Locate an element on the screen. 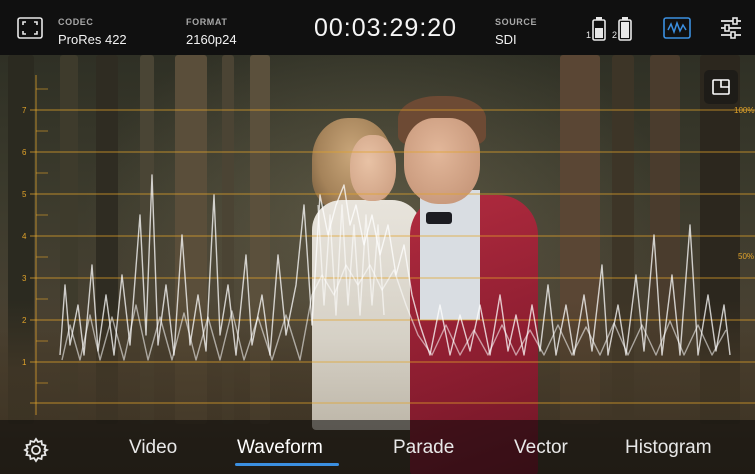 This screenshot has height=474, width=755. scale-label: 5 is located at coordinates (24, 194).